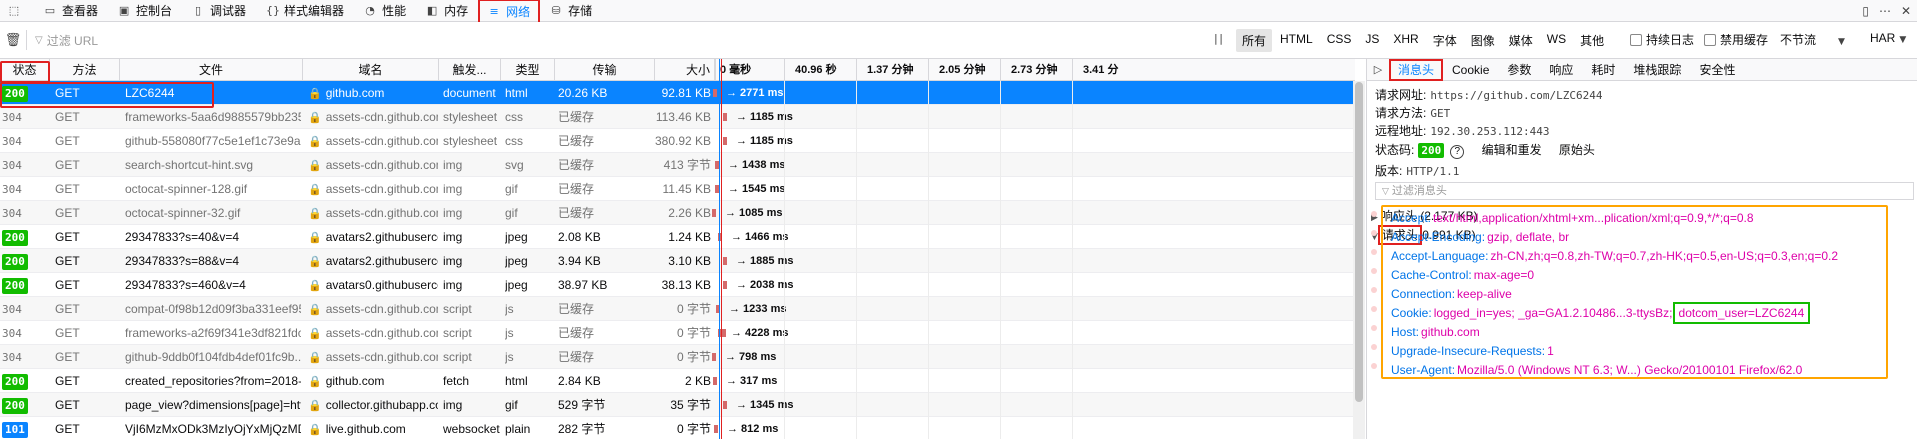 This screenshot has width=1917, height=439. Describe the element at coordinates (1372, 40) in the screenshot. I see `type-filter-js: JS` at that location.